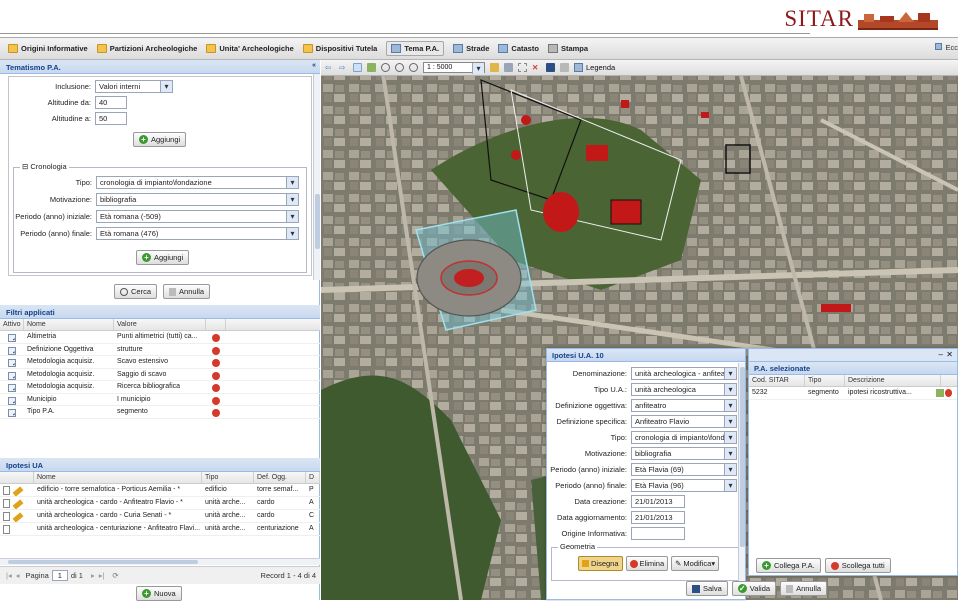 The height and width of the screenshot is (601, 958). What do you see at coordinates (160, 400) in the screenshot?
I see `filter-row: ✓ Municipio I municipio` at bounding box center [160, 400].